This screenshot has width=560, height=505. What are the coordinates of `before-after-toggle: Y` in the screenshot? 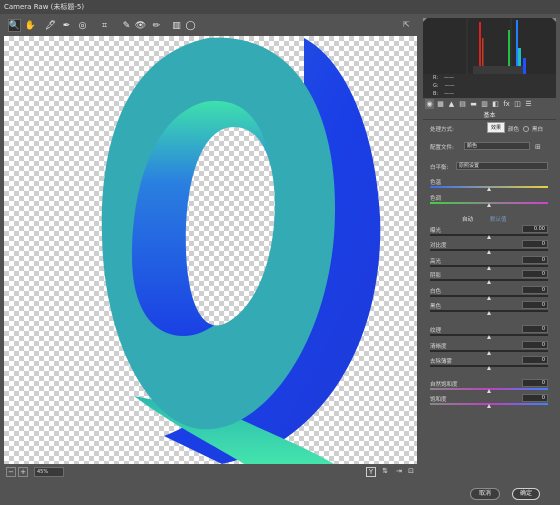 It's located at (371, 472).